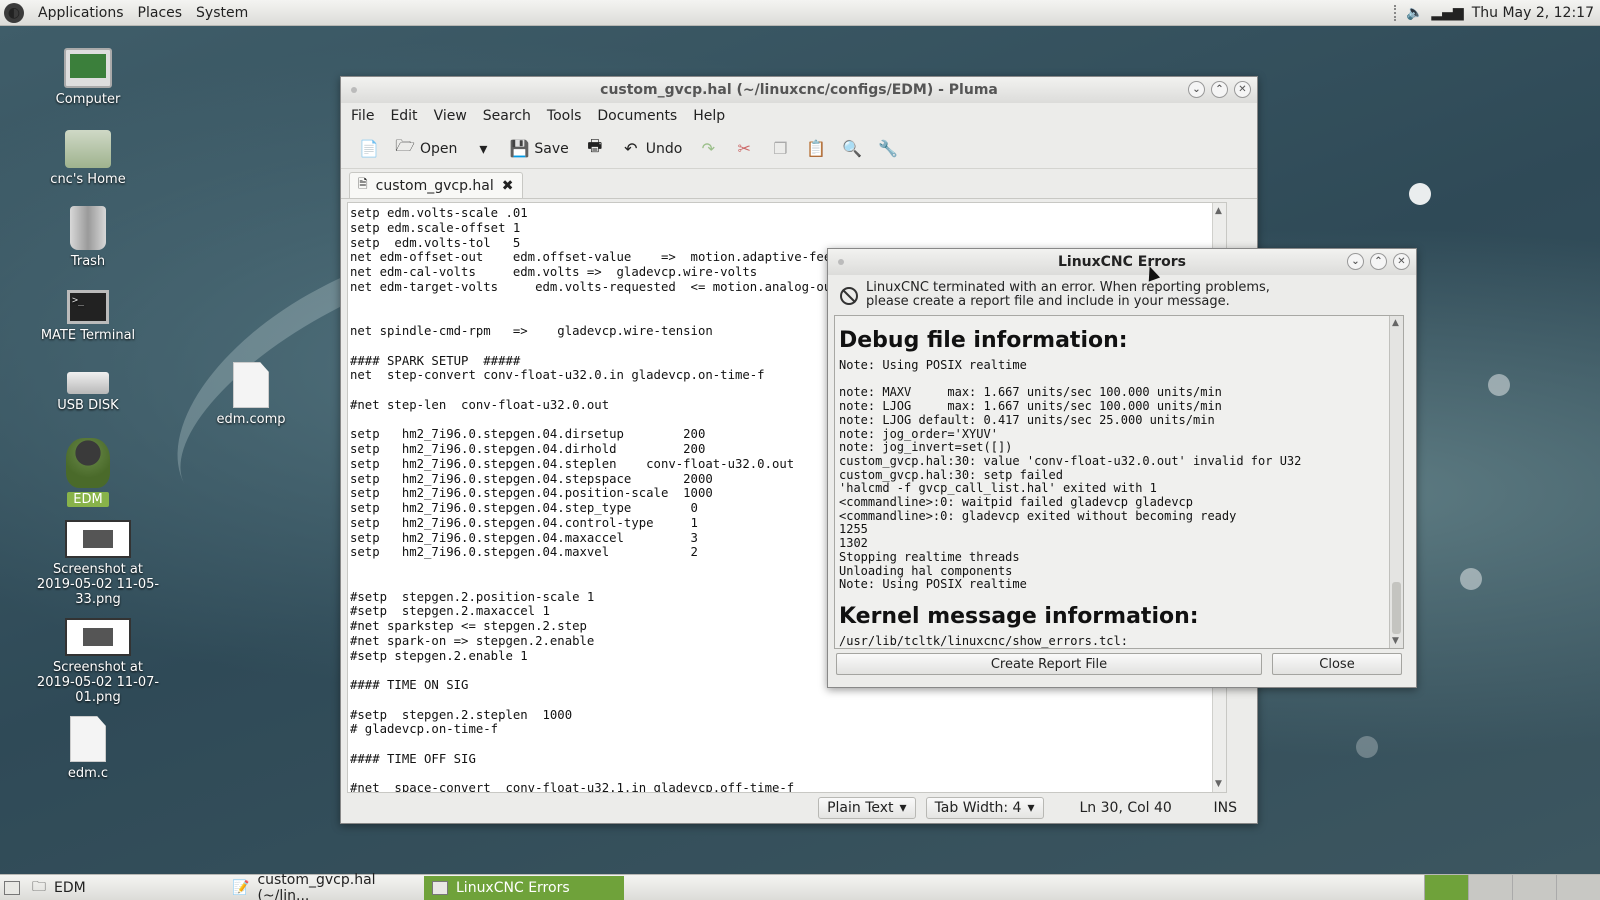 This screenshot has width=1600, height=900. What do you see at coordinates (160, 13) in the screenshot?
I see `places-menu: Places` at bounding box center [160, 13].